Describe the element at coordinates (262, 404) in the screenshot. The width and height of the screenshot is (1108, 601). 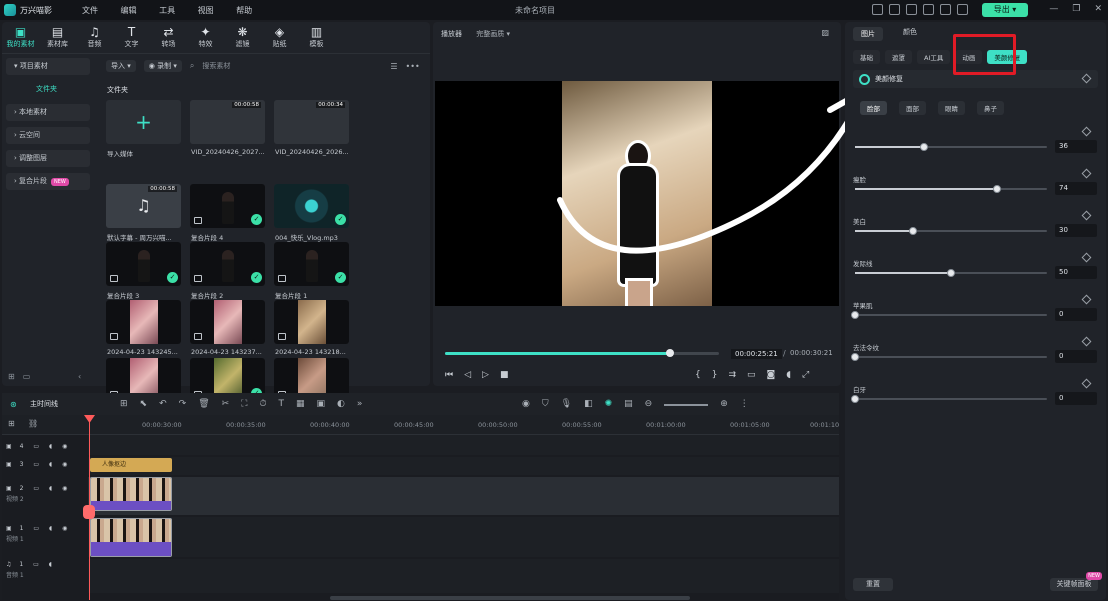
I see `speed-icon: ⏱` at that location.